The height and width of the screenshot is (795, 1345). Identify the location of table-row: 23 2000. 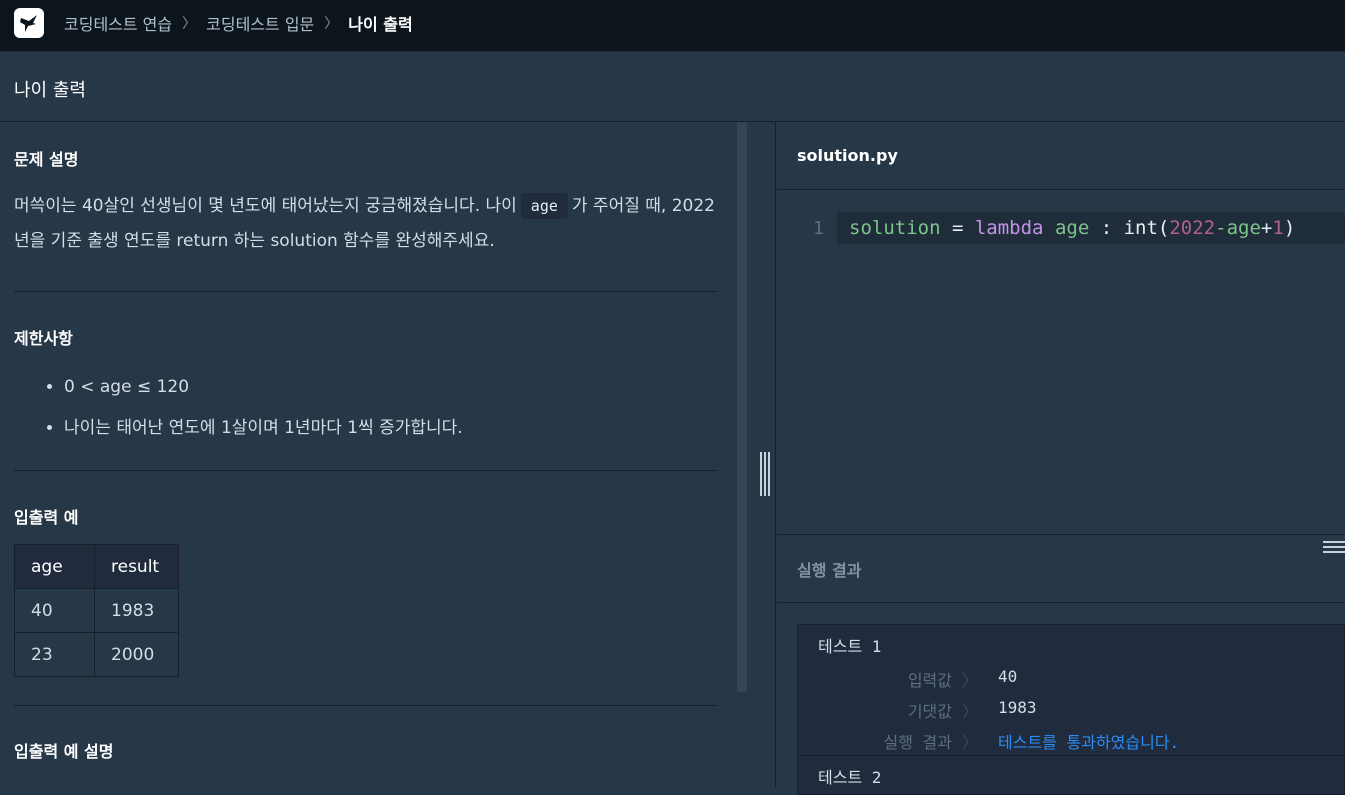
(96, 654).